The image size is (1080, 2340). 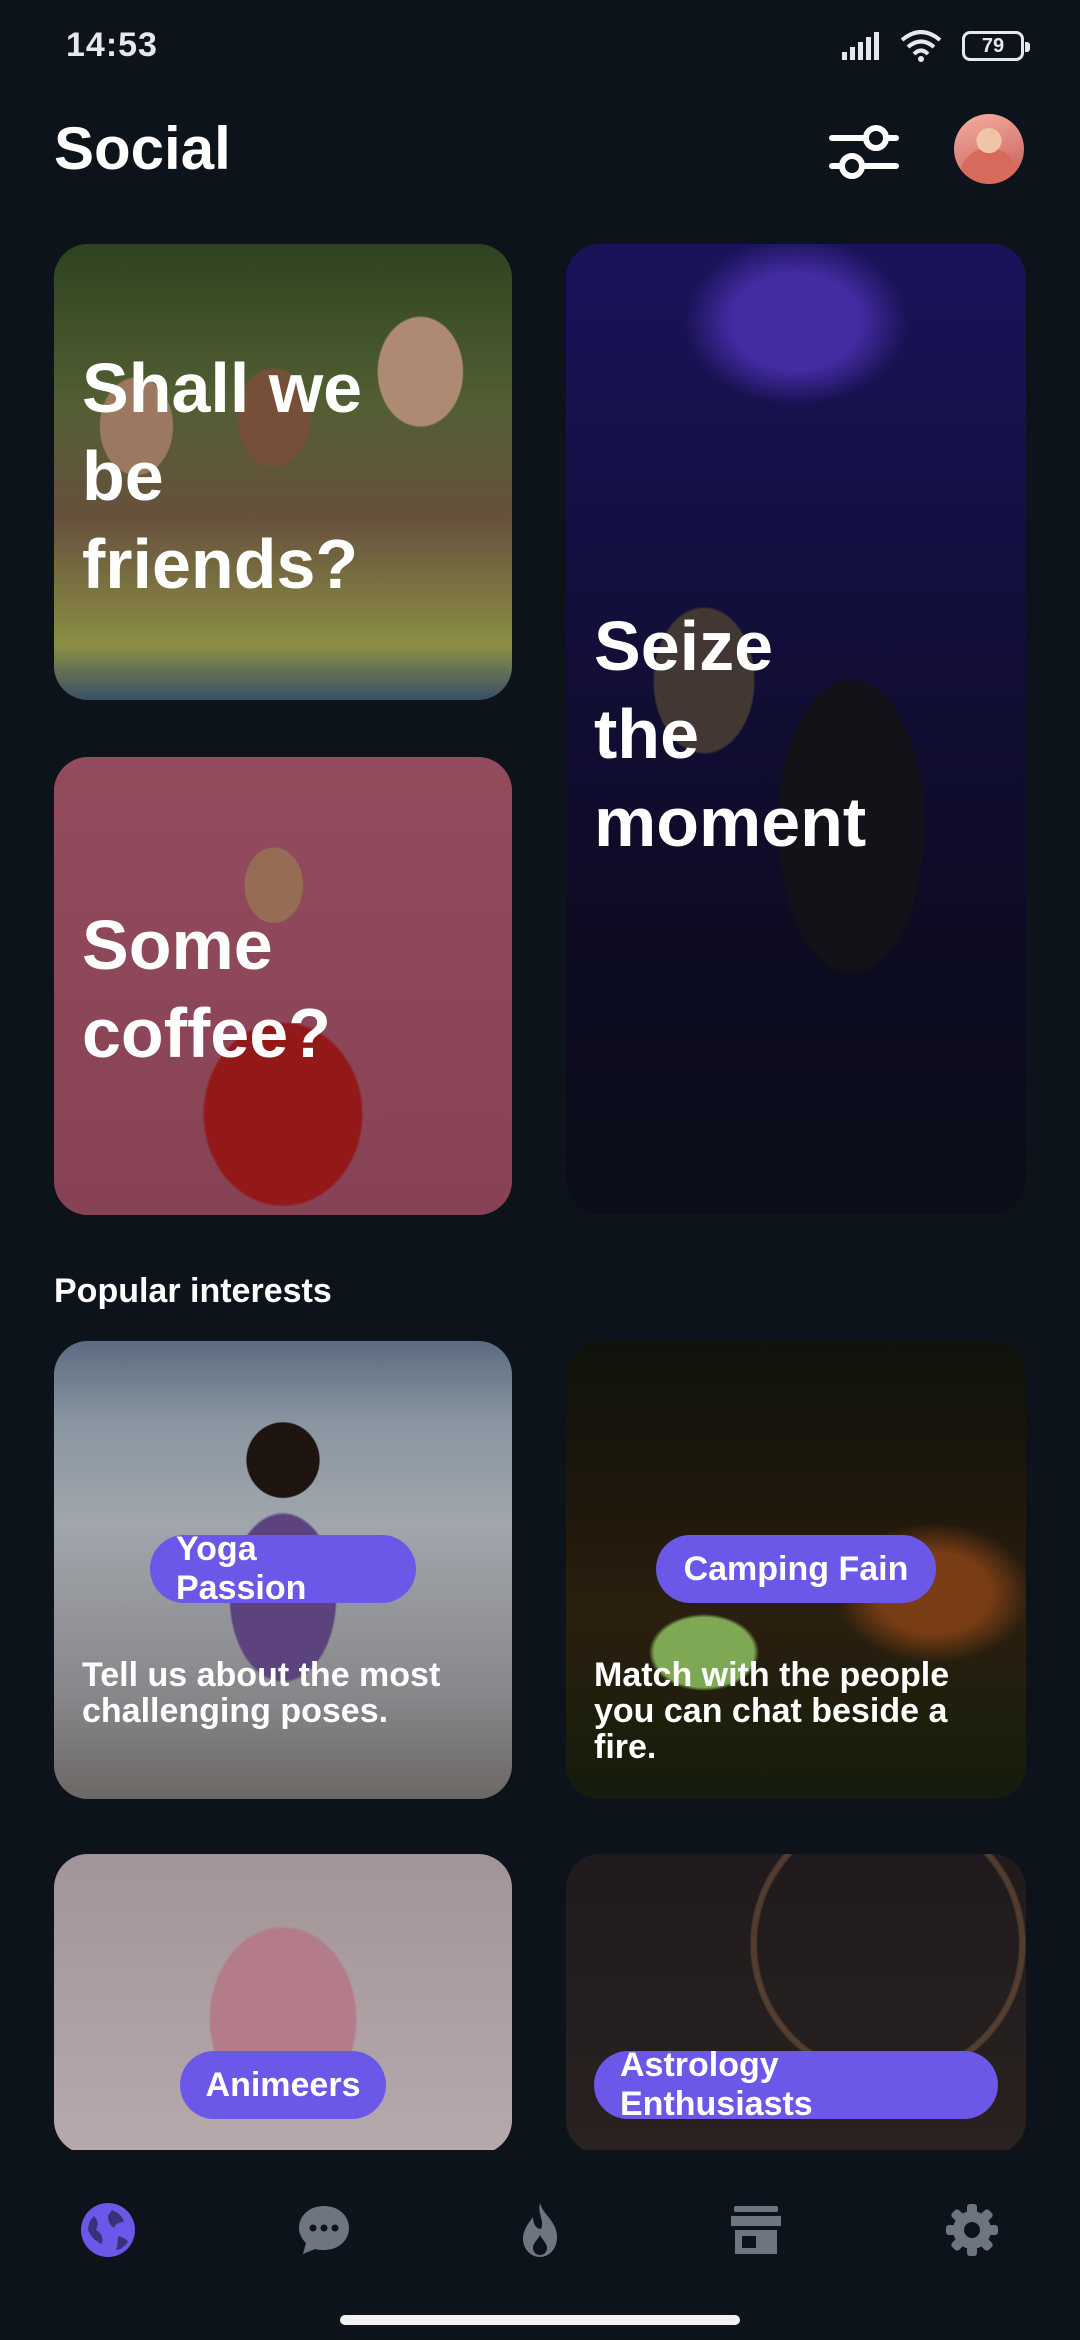 What do you see at coordinates (112, 45) in the screenshot?
I see `status-time: 14:53` at bounding box center [112, 45].